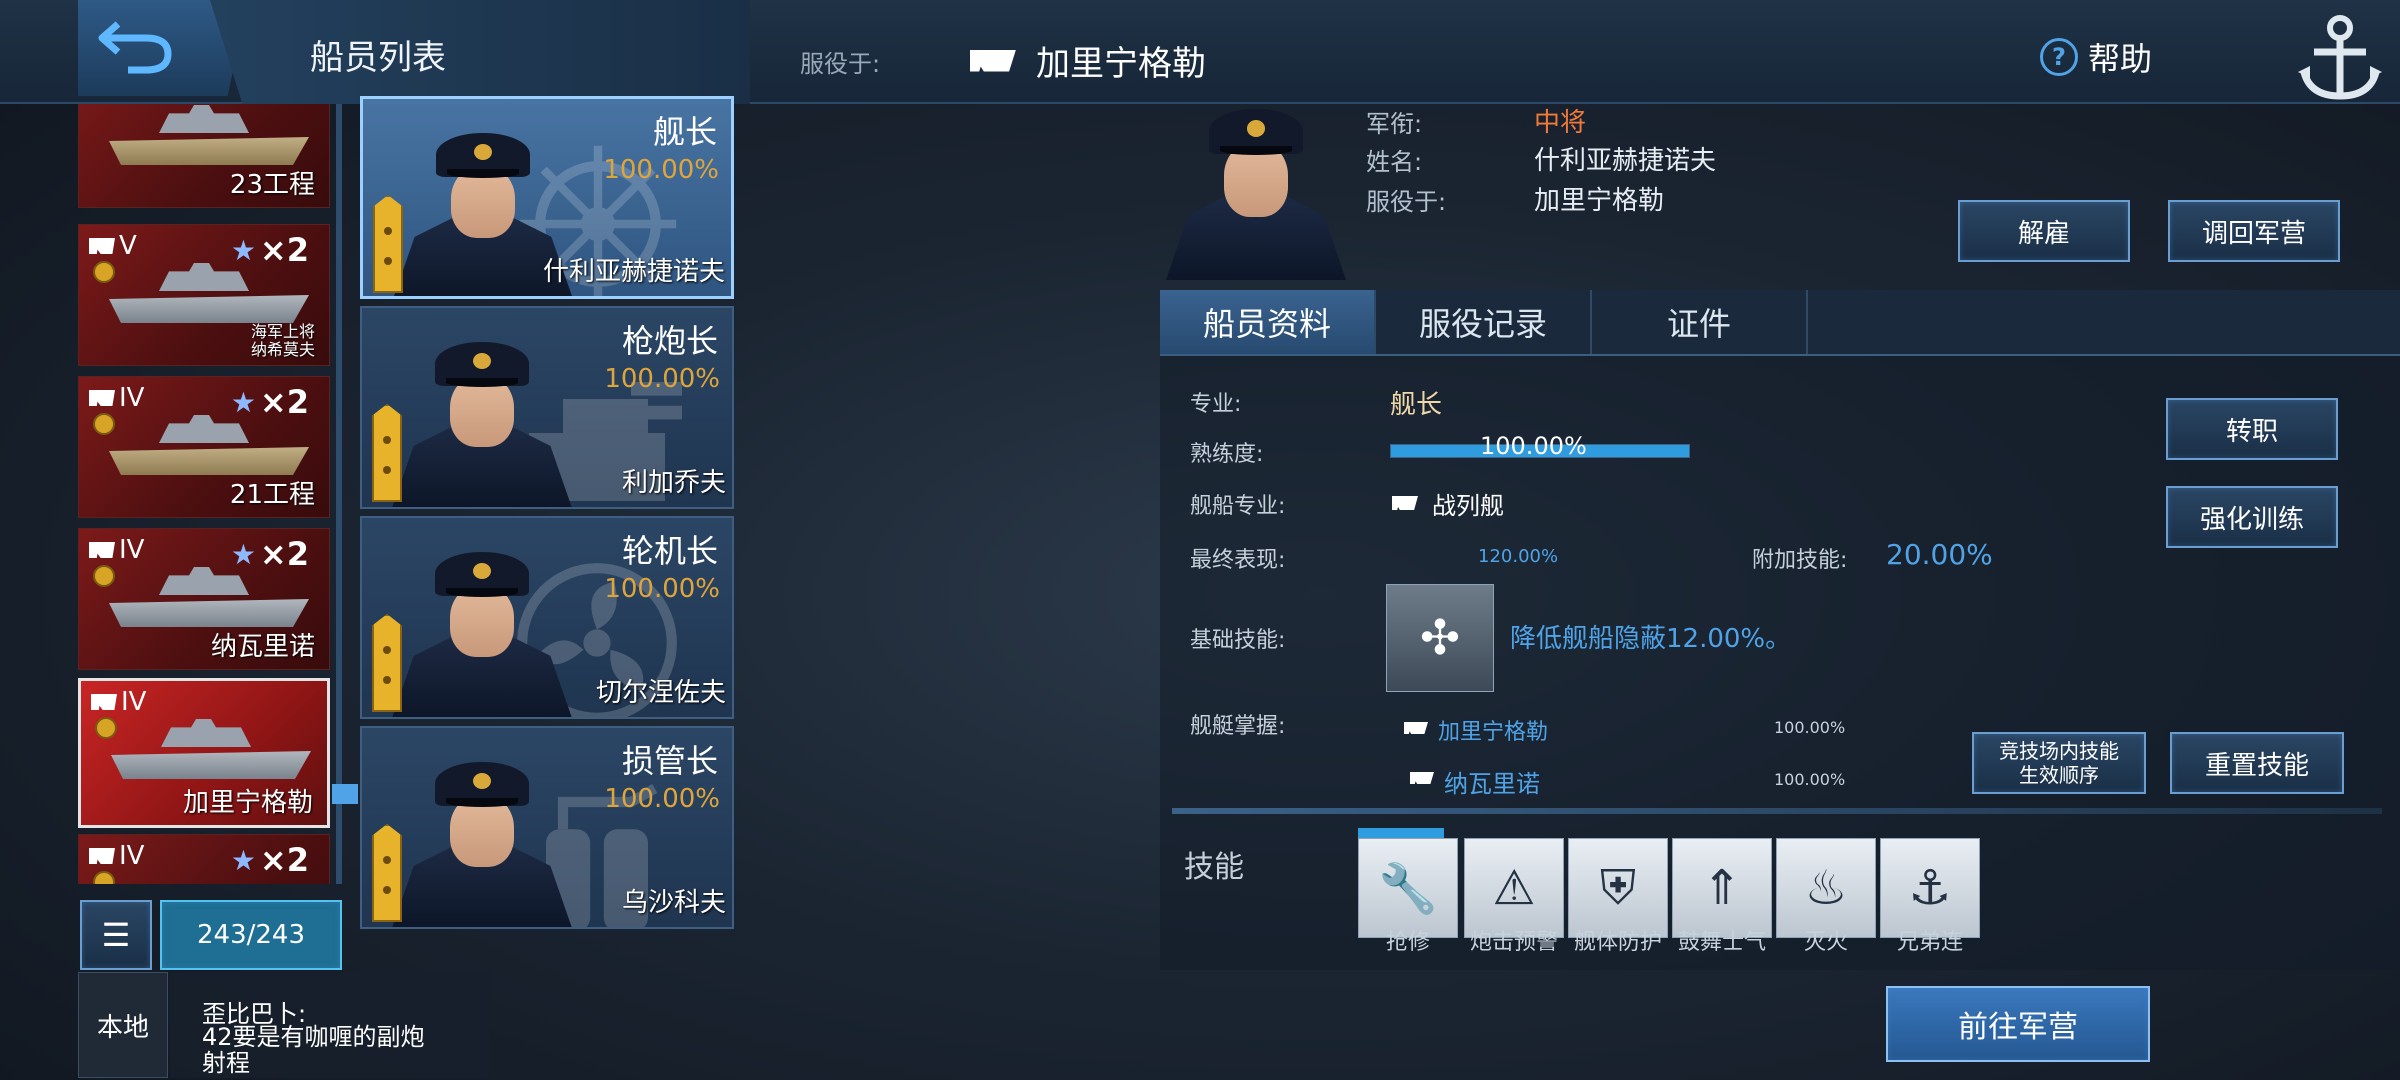  I want to click on skill-label: 炮击预警, so click(1513, 942).